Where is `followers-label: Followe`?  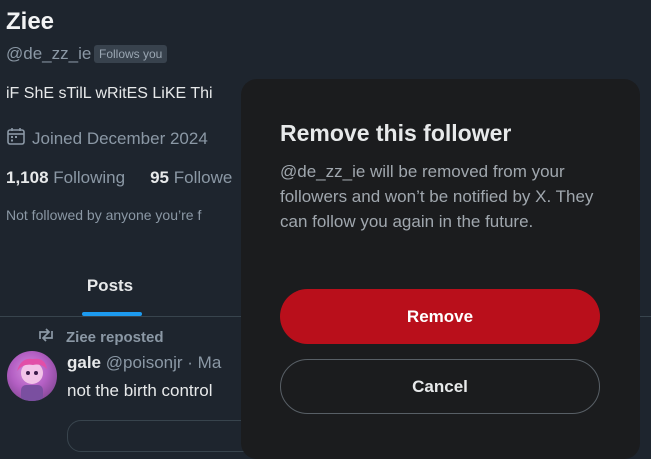
followers-label: Followe is located at coordinates (203, 177).